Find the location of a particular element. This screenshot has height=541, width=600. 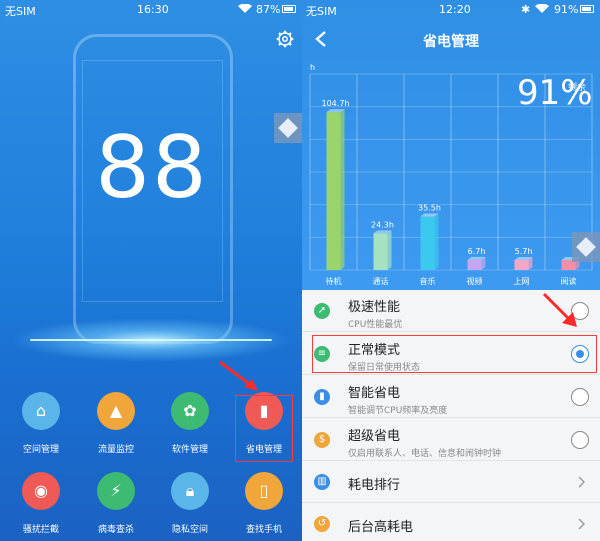

lock-icon: 🔒︎ is located at coordinates (190, 491).